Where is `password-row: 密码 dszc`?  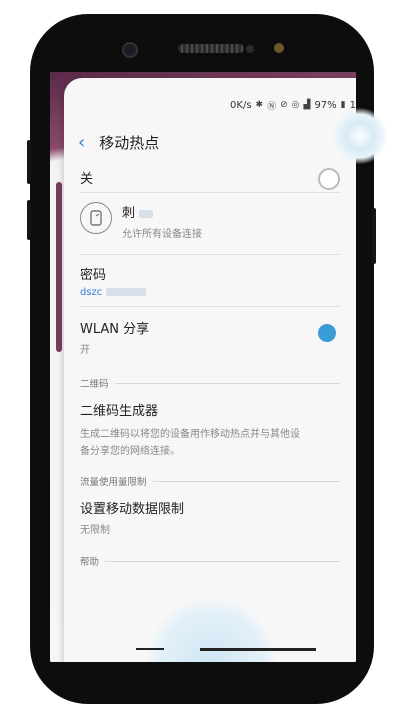
password-row: 密码 dszc is located at coordinates (215, 281).